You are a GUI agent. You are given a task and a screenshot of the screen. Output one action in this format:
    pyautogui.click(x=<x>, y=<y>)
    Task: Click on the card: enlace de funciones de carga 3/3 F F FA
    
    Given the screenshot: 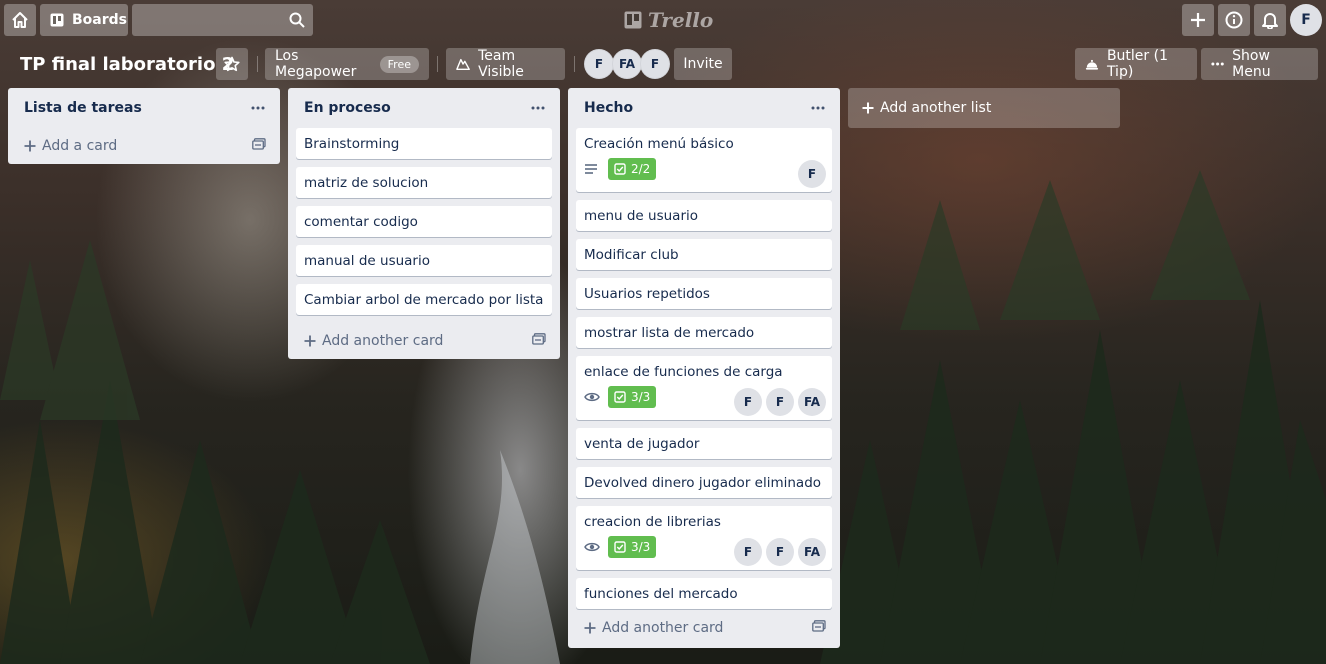 What is the action you would take?
    pyautogui.click(x=704, y=388)
    